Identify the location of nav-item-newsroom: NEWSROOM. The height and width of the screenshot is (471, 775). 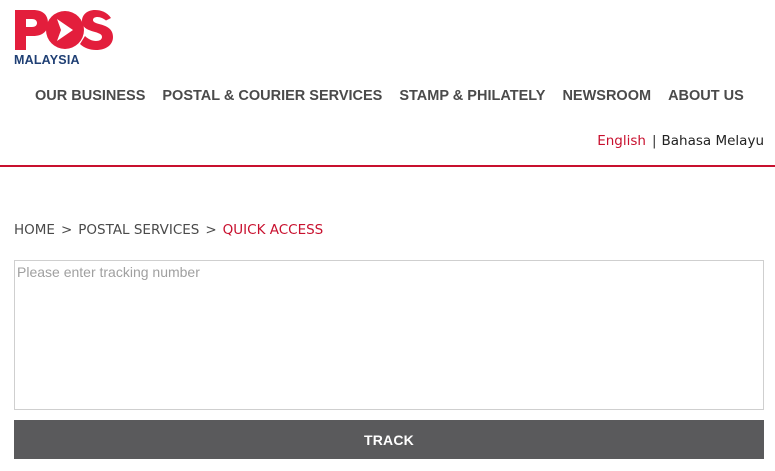
(606, 96).